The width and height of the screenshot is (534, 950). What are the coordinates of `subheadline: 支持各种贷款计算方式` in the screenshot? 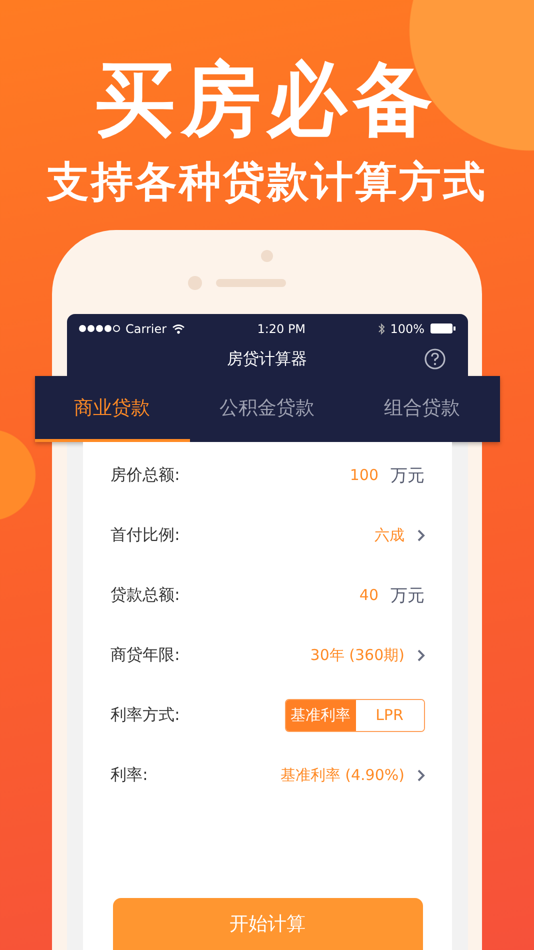 It's located at (267, 182).